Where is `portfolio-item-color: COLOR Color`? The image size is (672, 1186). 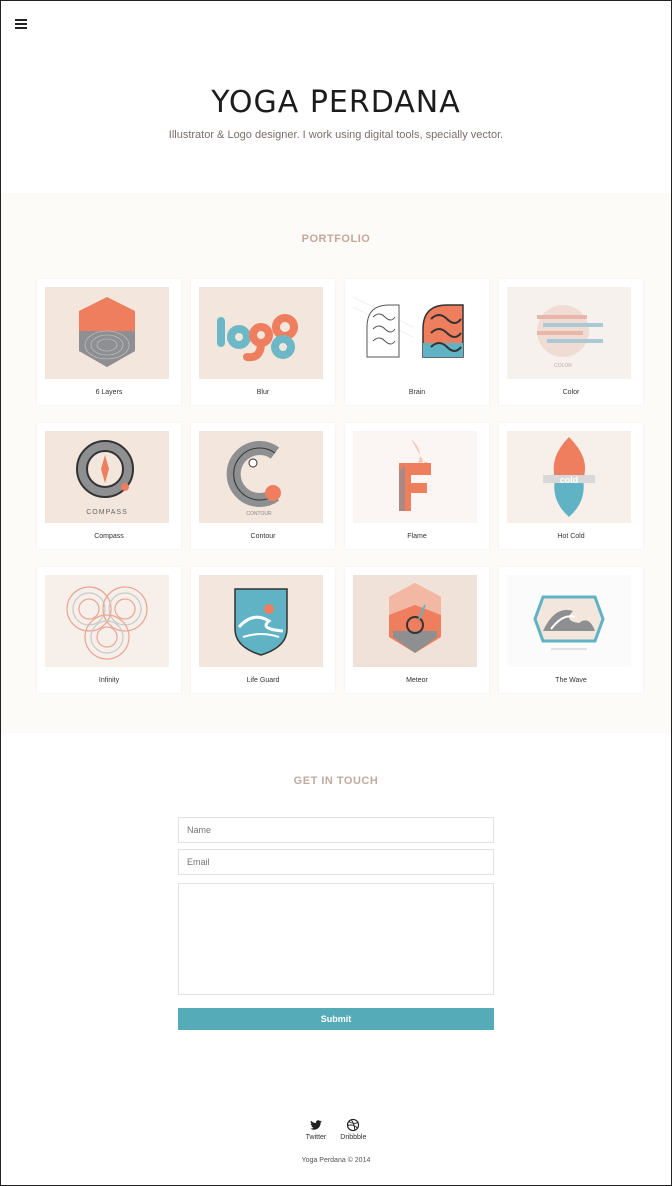
portfolio-item-color: COLOR Color is located at coordinates (571, 342).